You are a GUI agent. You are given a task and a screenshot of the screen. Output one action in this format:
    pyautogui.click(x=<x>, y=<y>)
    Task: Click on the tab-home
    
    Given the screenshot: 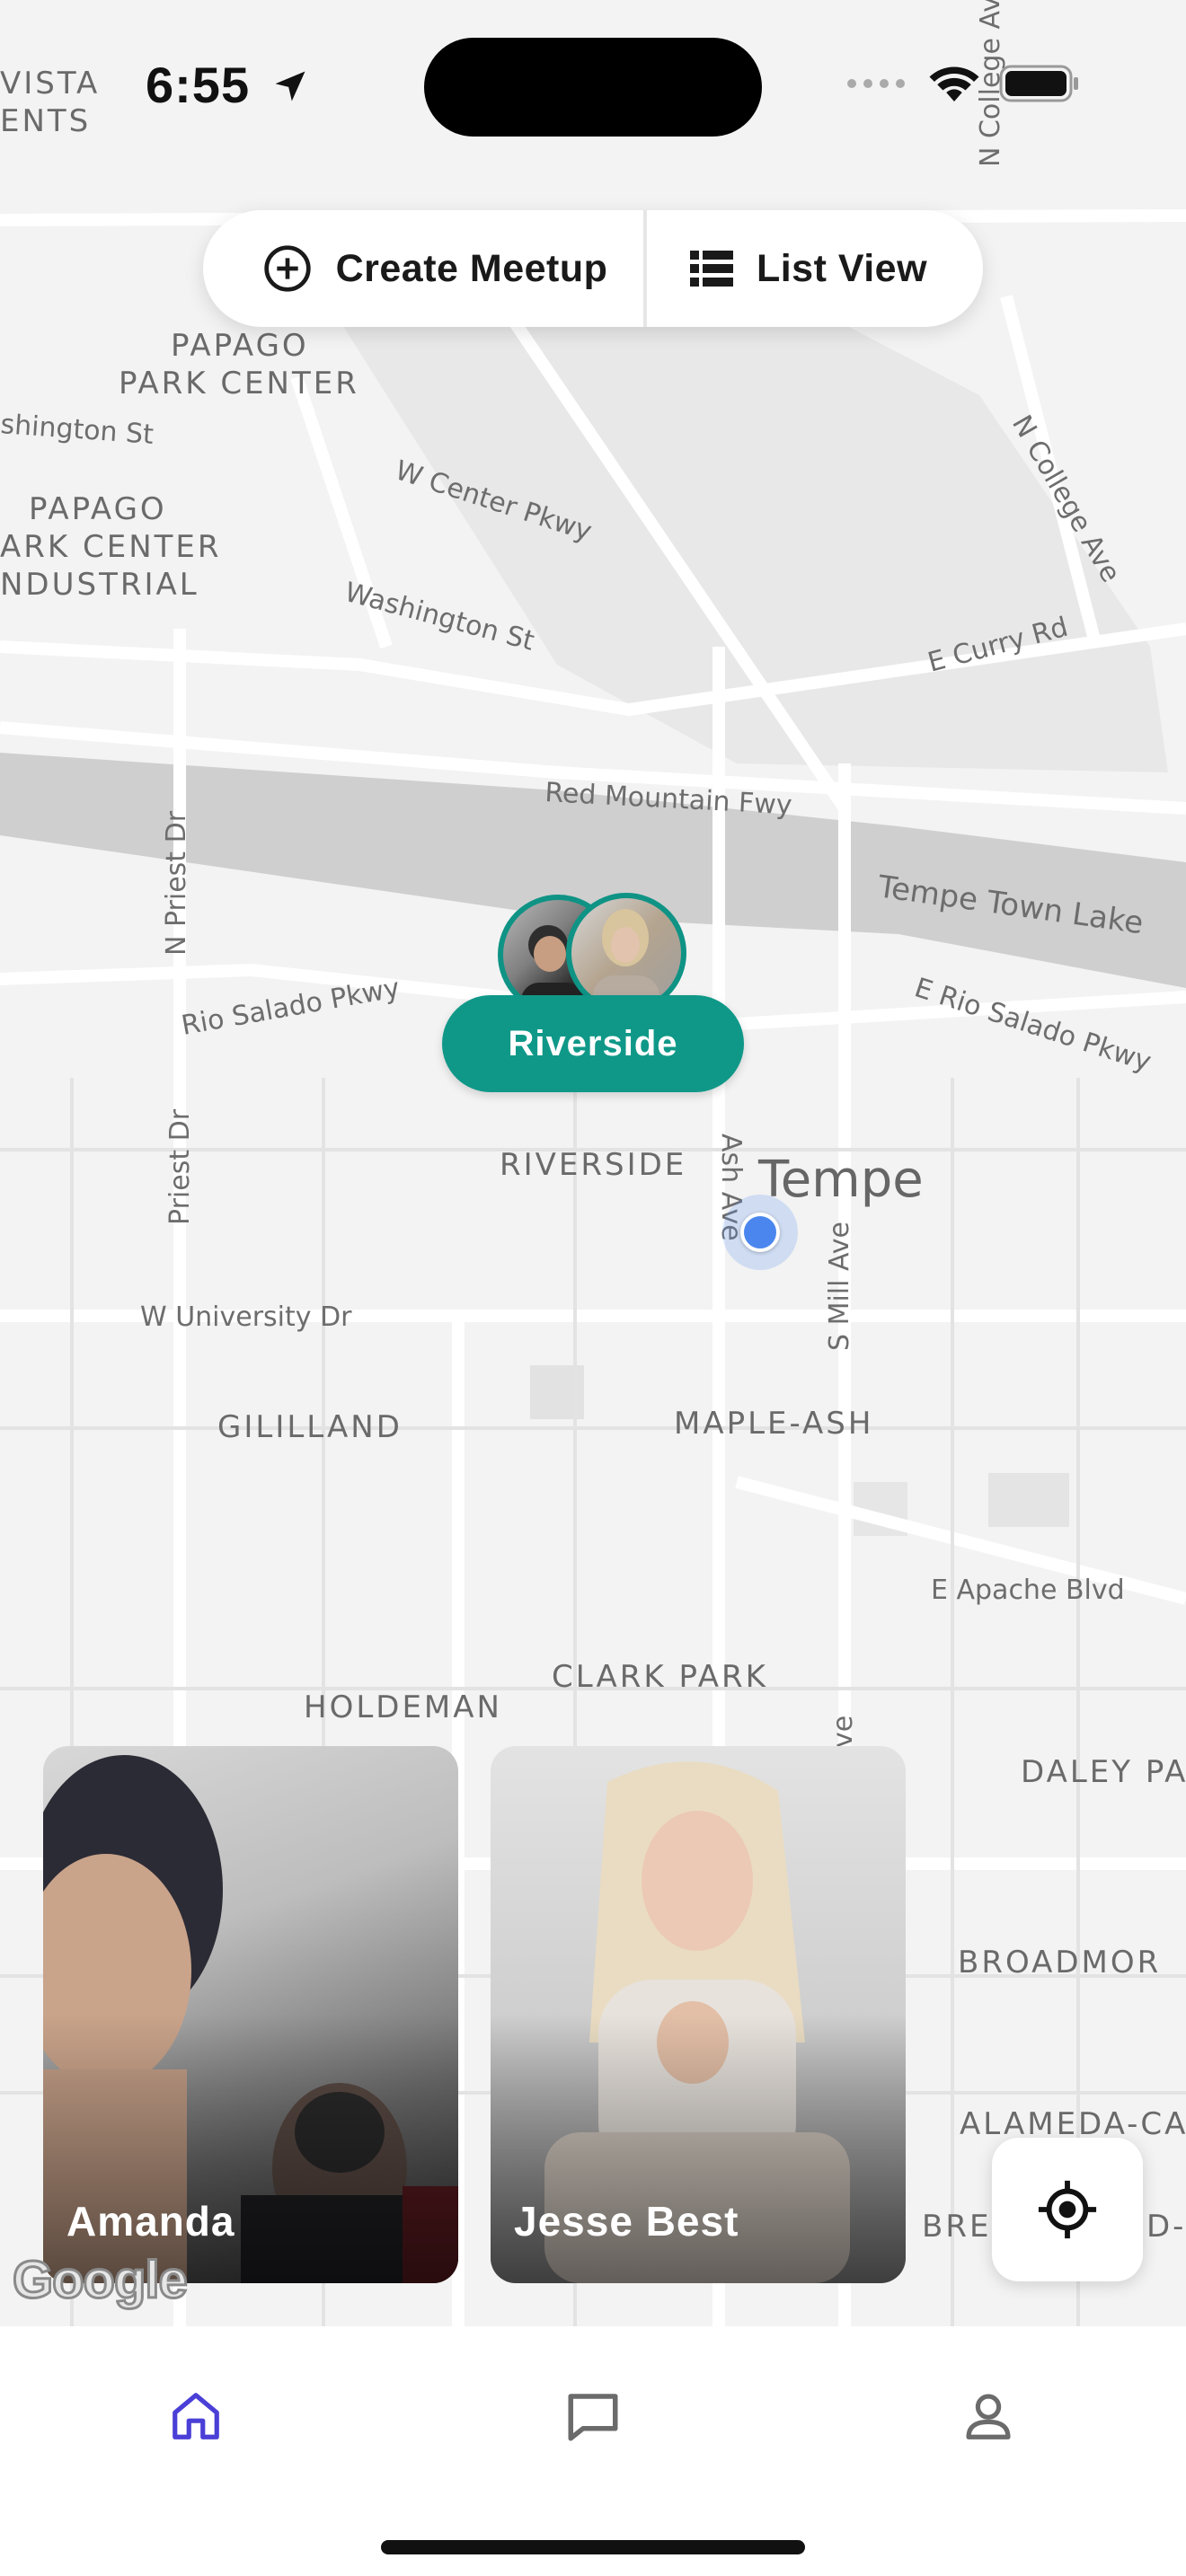 What is the action you would take?
    pyautogui.click(x=196, y=2416)
    